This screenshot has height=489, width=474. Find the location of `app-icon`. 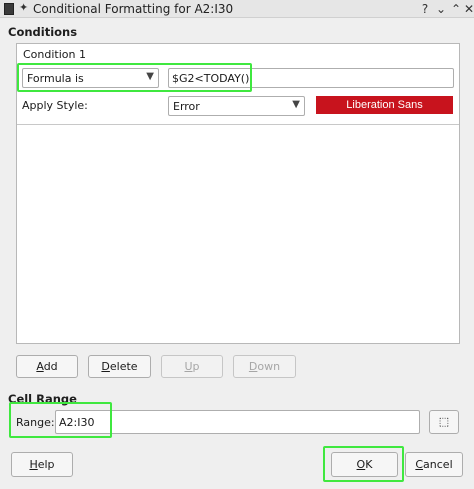

app-icon is located at coordinates (9, 9).